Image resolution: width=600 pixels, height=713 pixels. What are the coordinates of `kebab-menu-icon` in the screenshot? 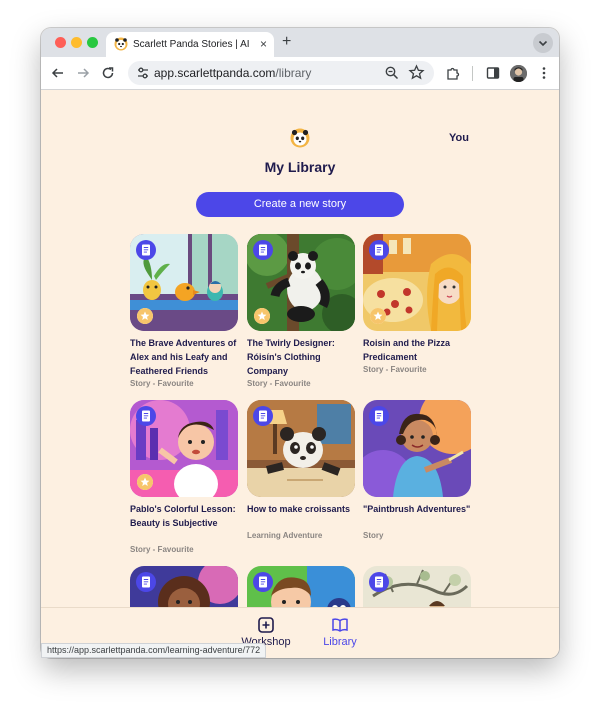 It's located at (544, 73).